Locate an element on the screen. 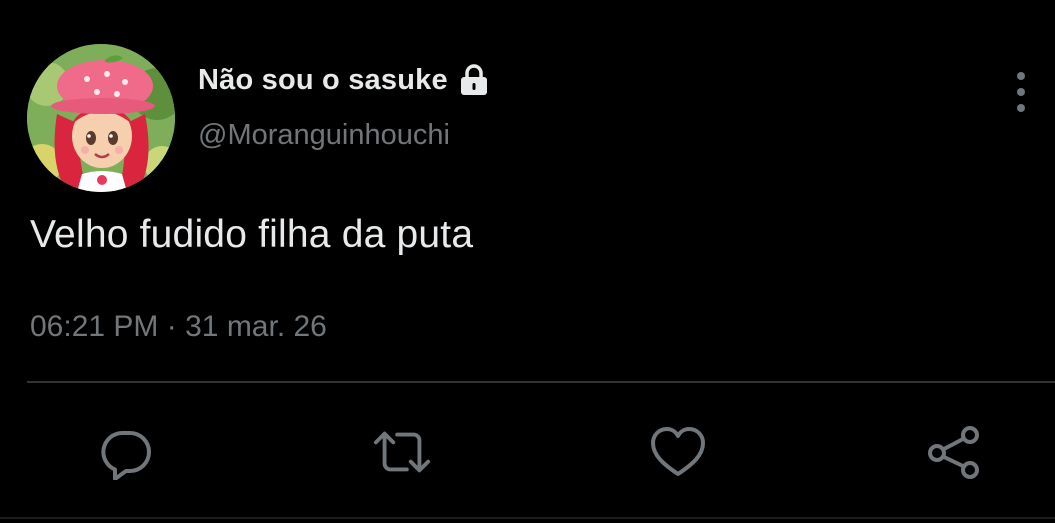  name-row: Não sou o sasuke is located at coordinates (344, 80).